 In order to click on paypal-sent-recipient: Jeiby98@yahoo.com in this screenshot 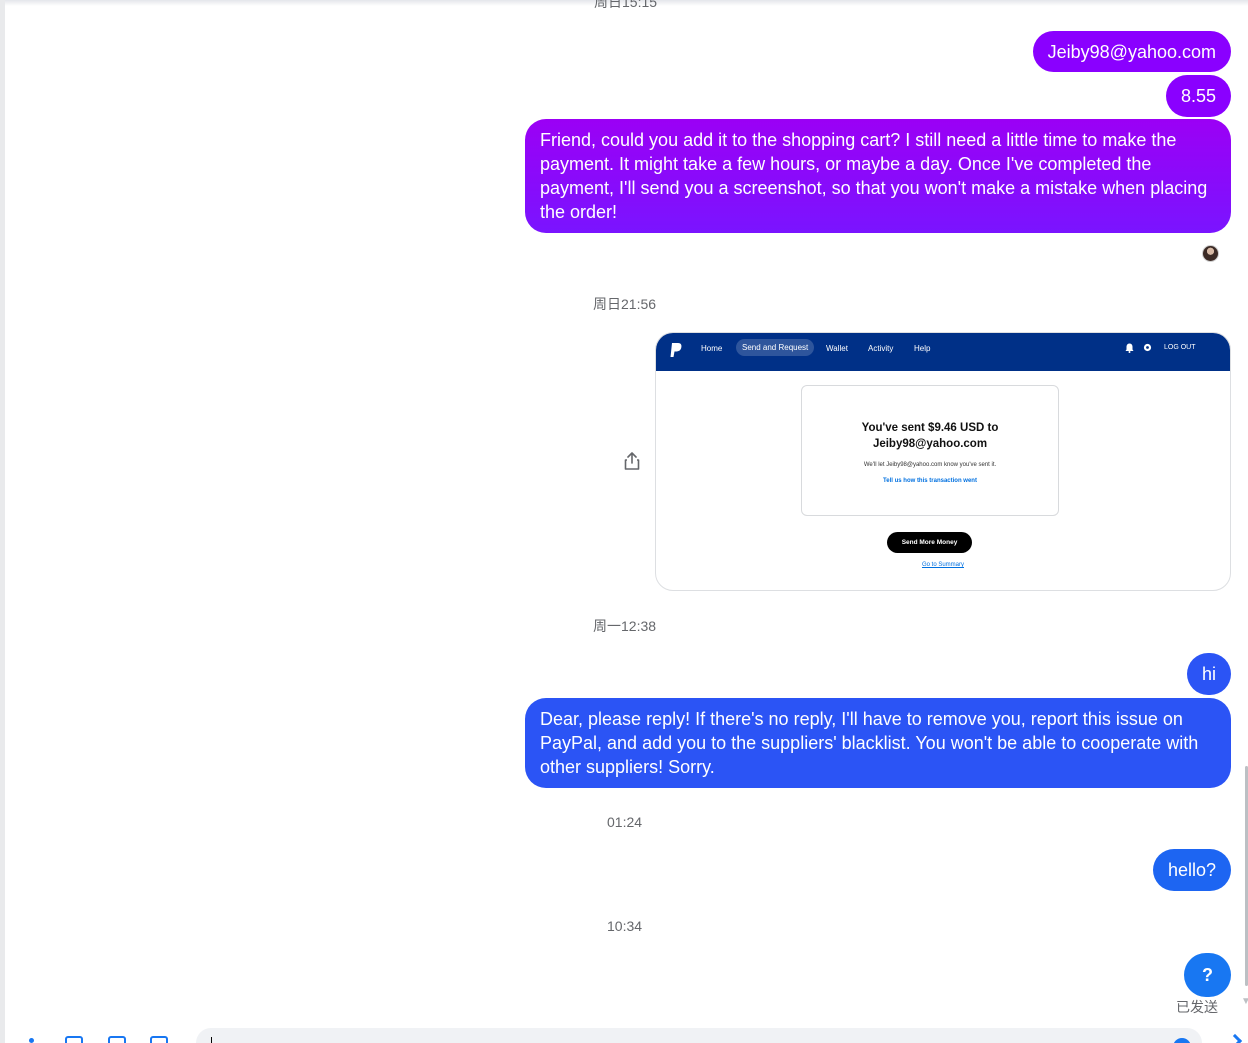, I will do `click(930, 444)`.